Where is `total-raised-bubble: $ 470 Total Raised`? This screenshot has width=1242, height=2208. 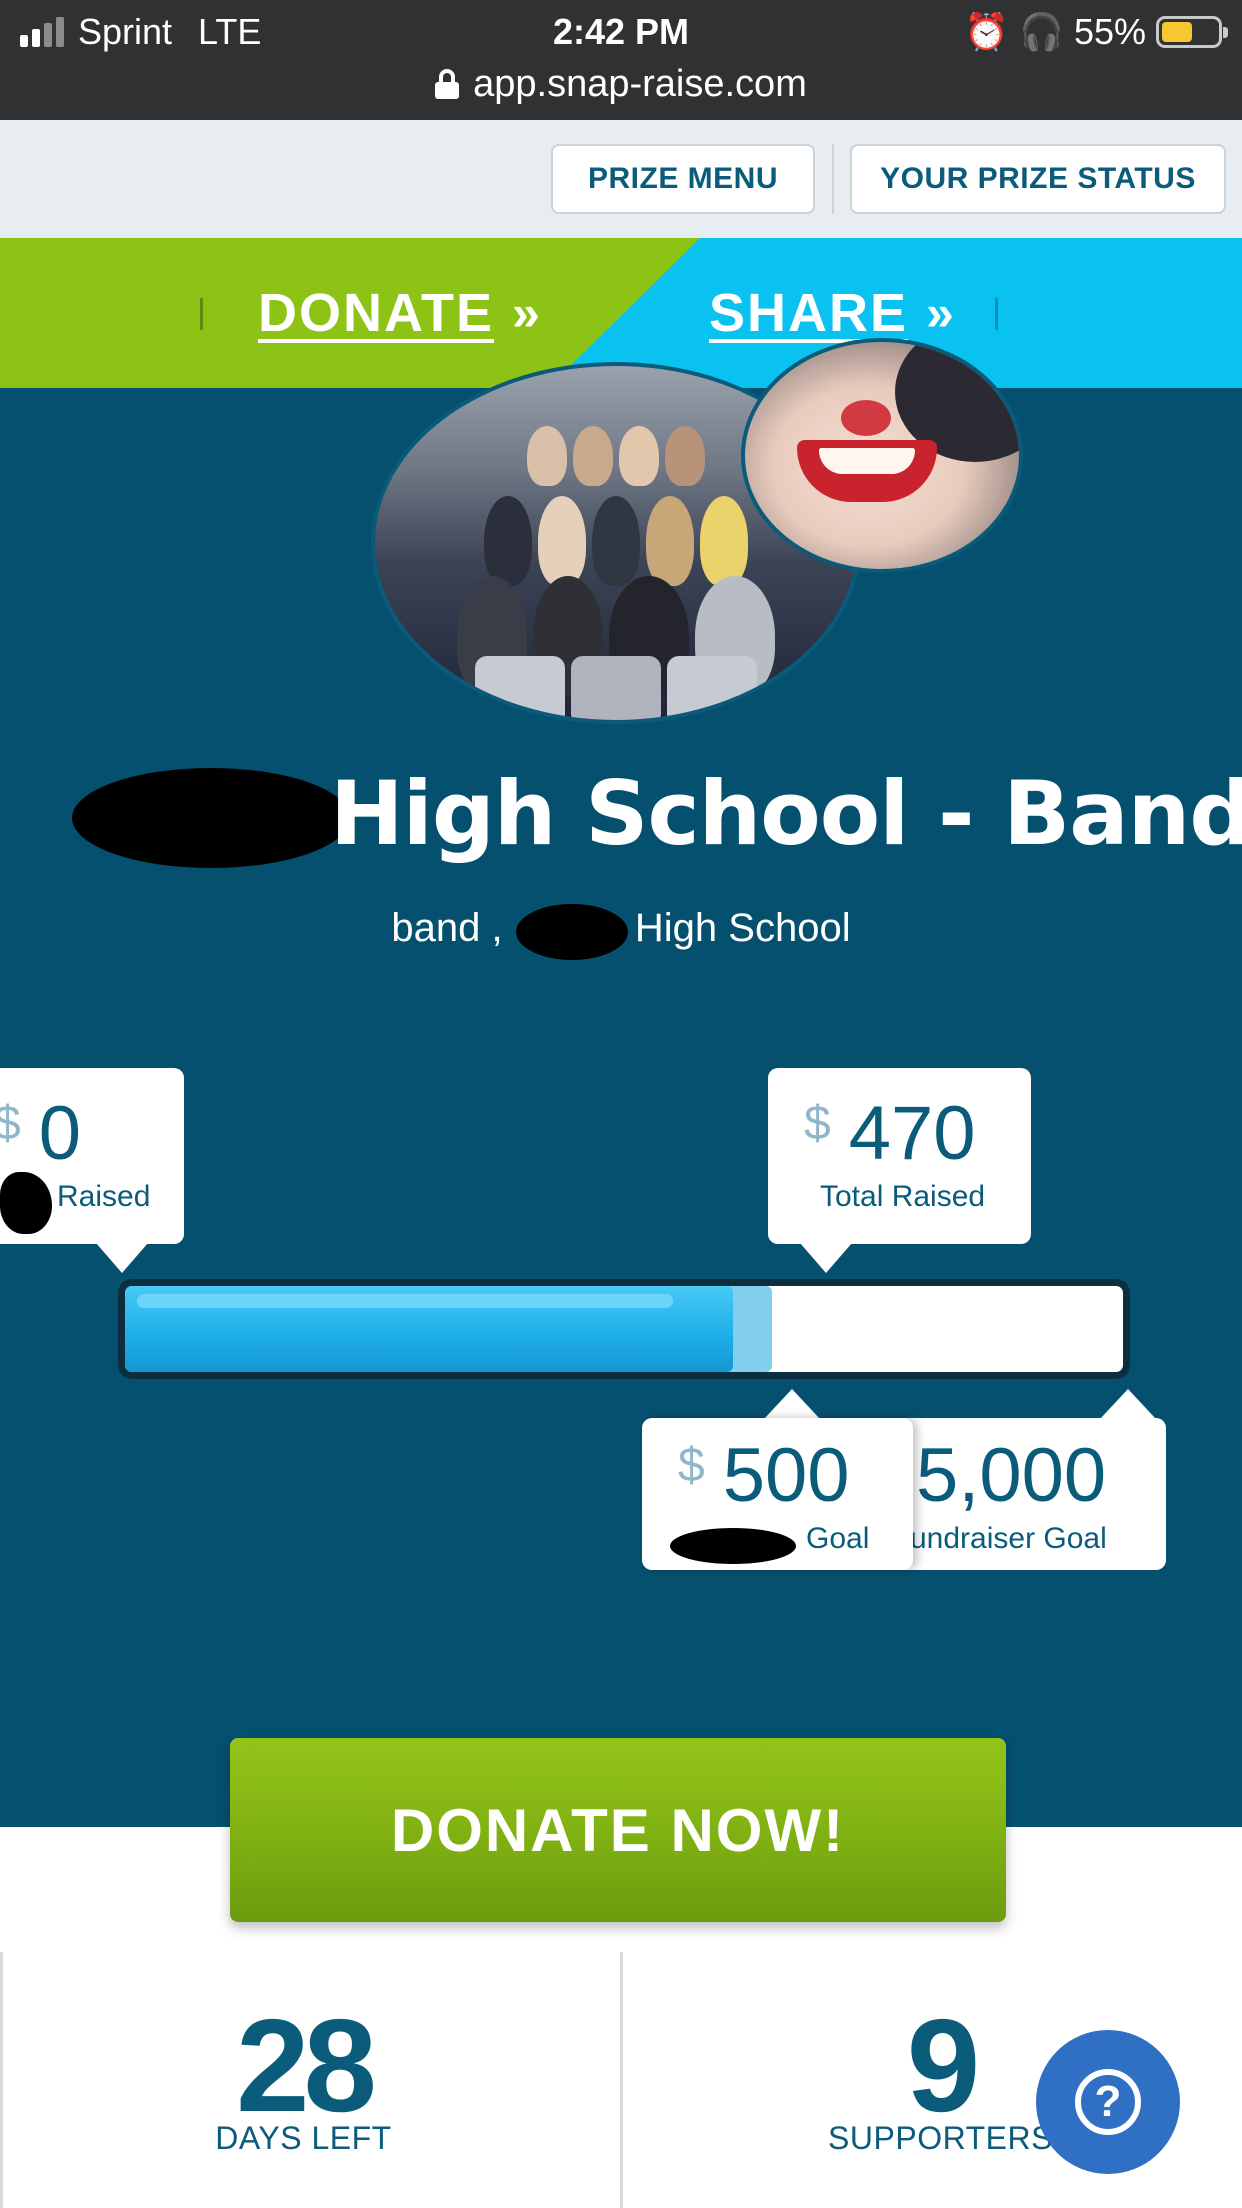 total-raised-bubble: $ 470 Total Raised is located at coordinates (899, 1156).